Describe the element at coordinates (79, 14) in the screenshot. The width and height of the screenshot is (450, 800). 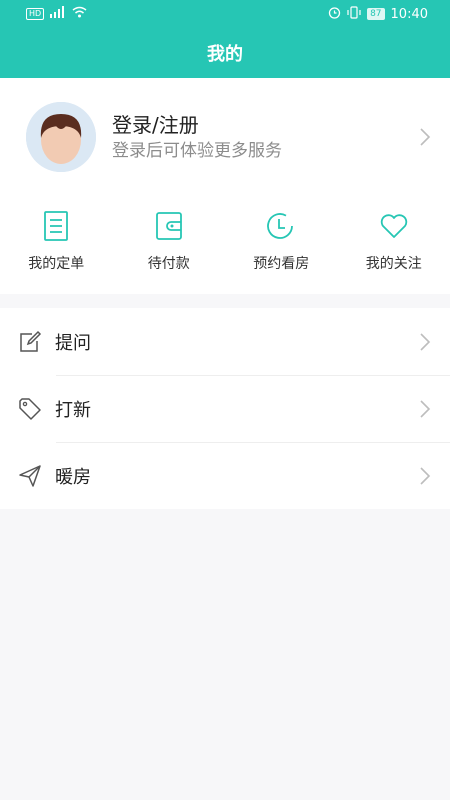
I see `wifi-icon` at that location.